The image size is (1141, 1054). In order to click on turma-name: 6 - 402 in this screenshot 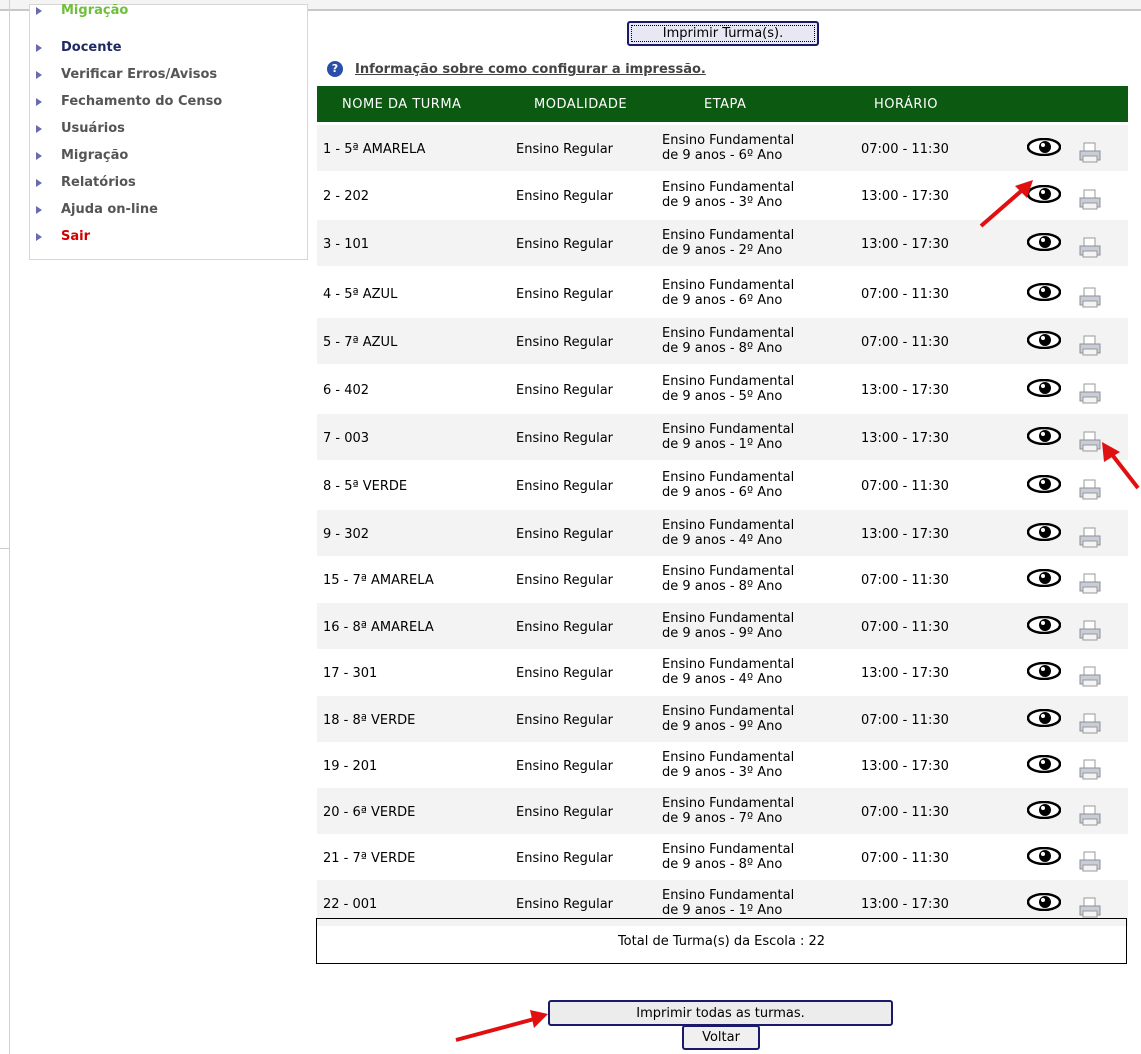, I will do `click(346, 390)`.